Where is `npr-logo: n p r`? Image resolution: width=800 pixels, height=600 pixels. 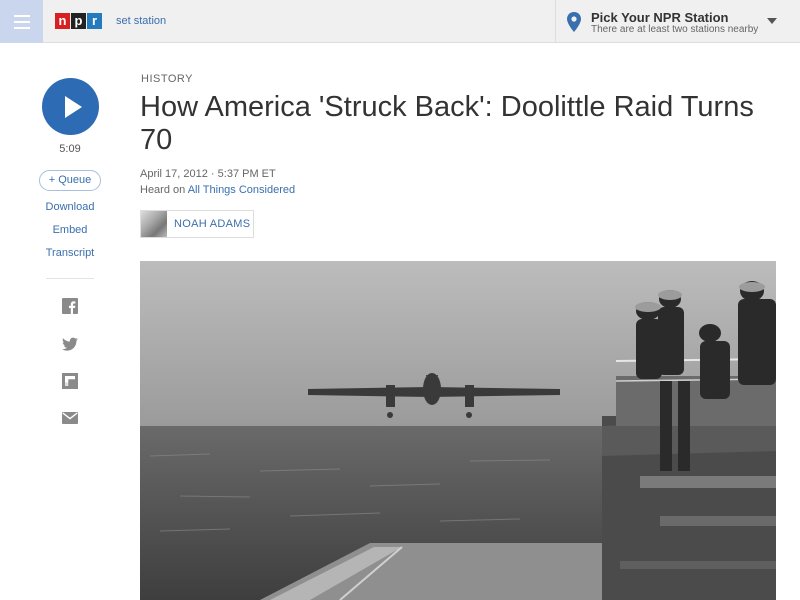
npr-logo: n p r is located at coordinates (78, 21).